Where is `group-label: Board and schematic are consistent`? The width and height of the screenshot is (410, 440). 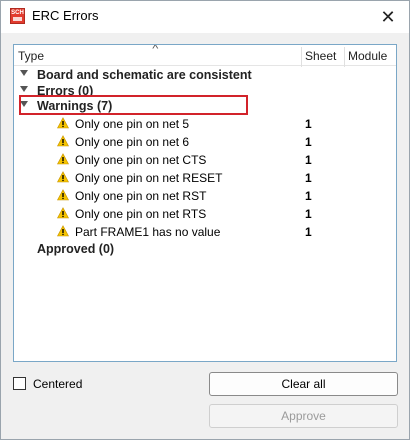
group-label: Board and schematic are consistent is located at coordinates (144, 75).